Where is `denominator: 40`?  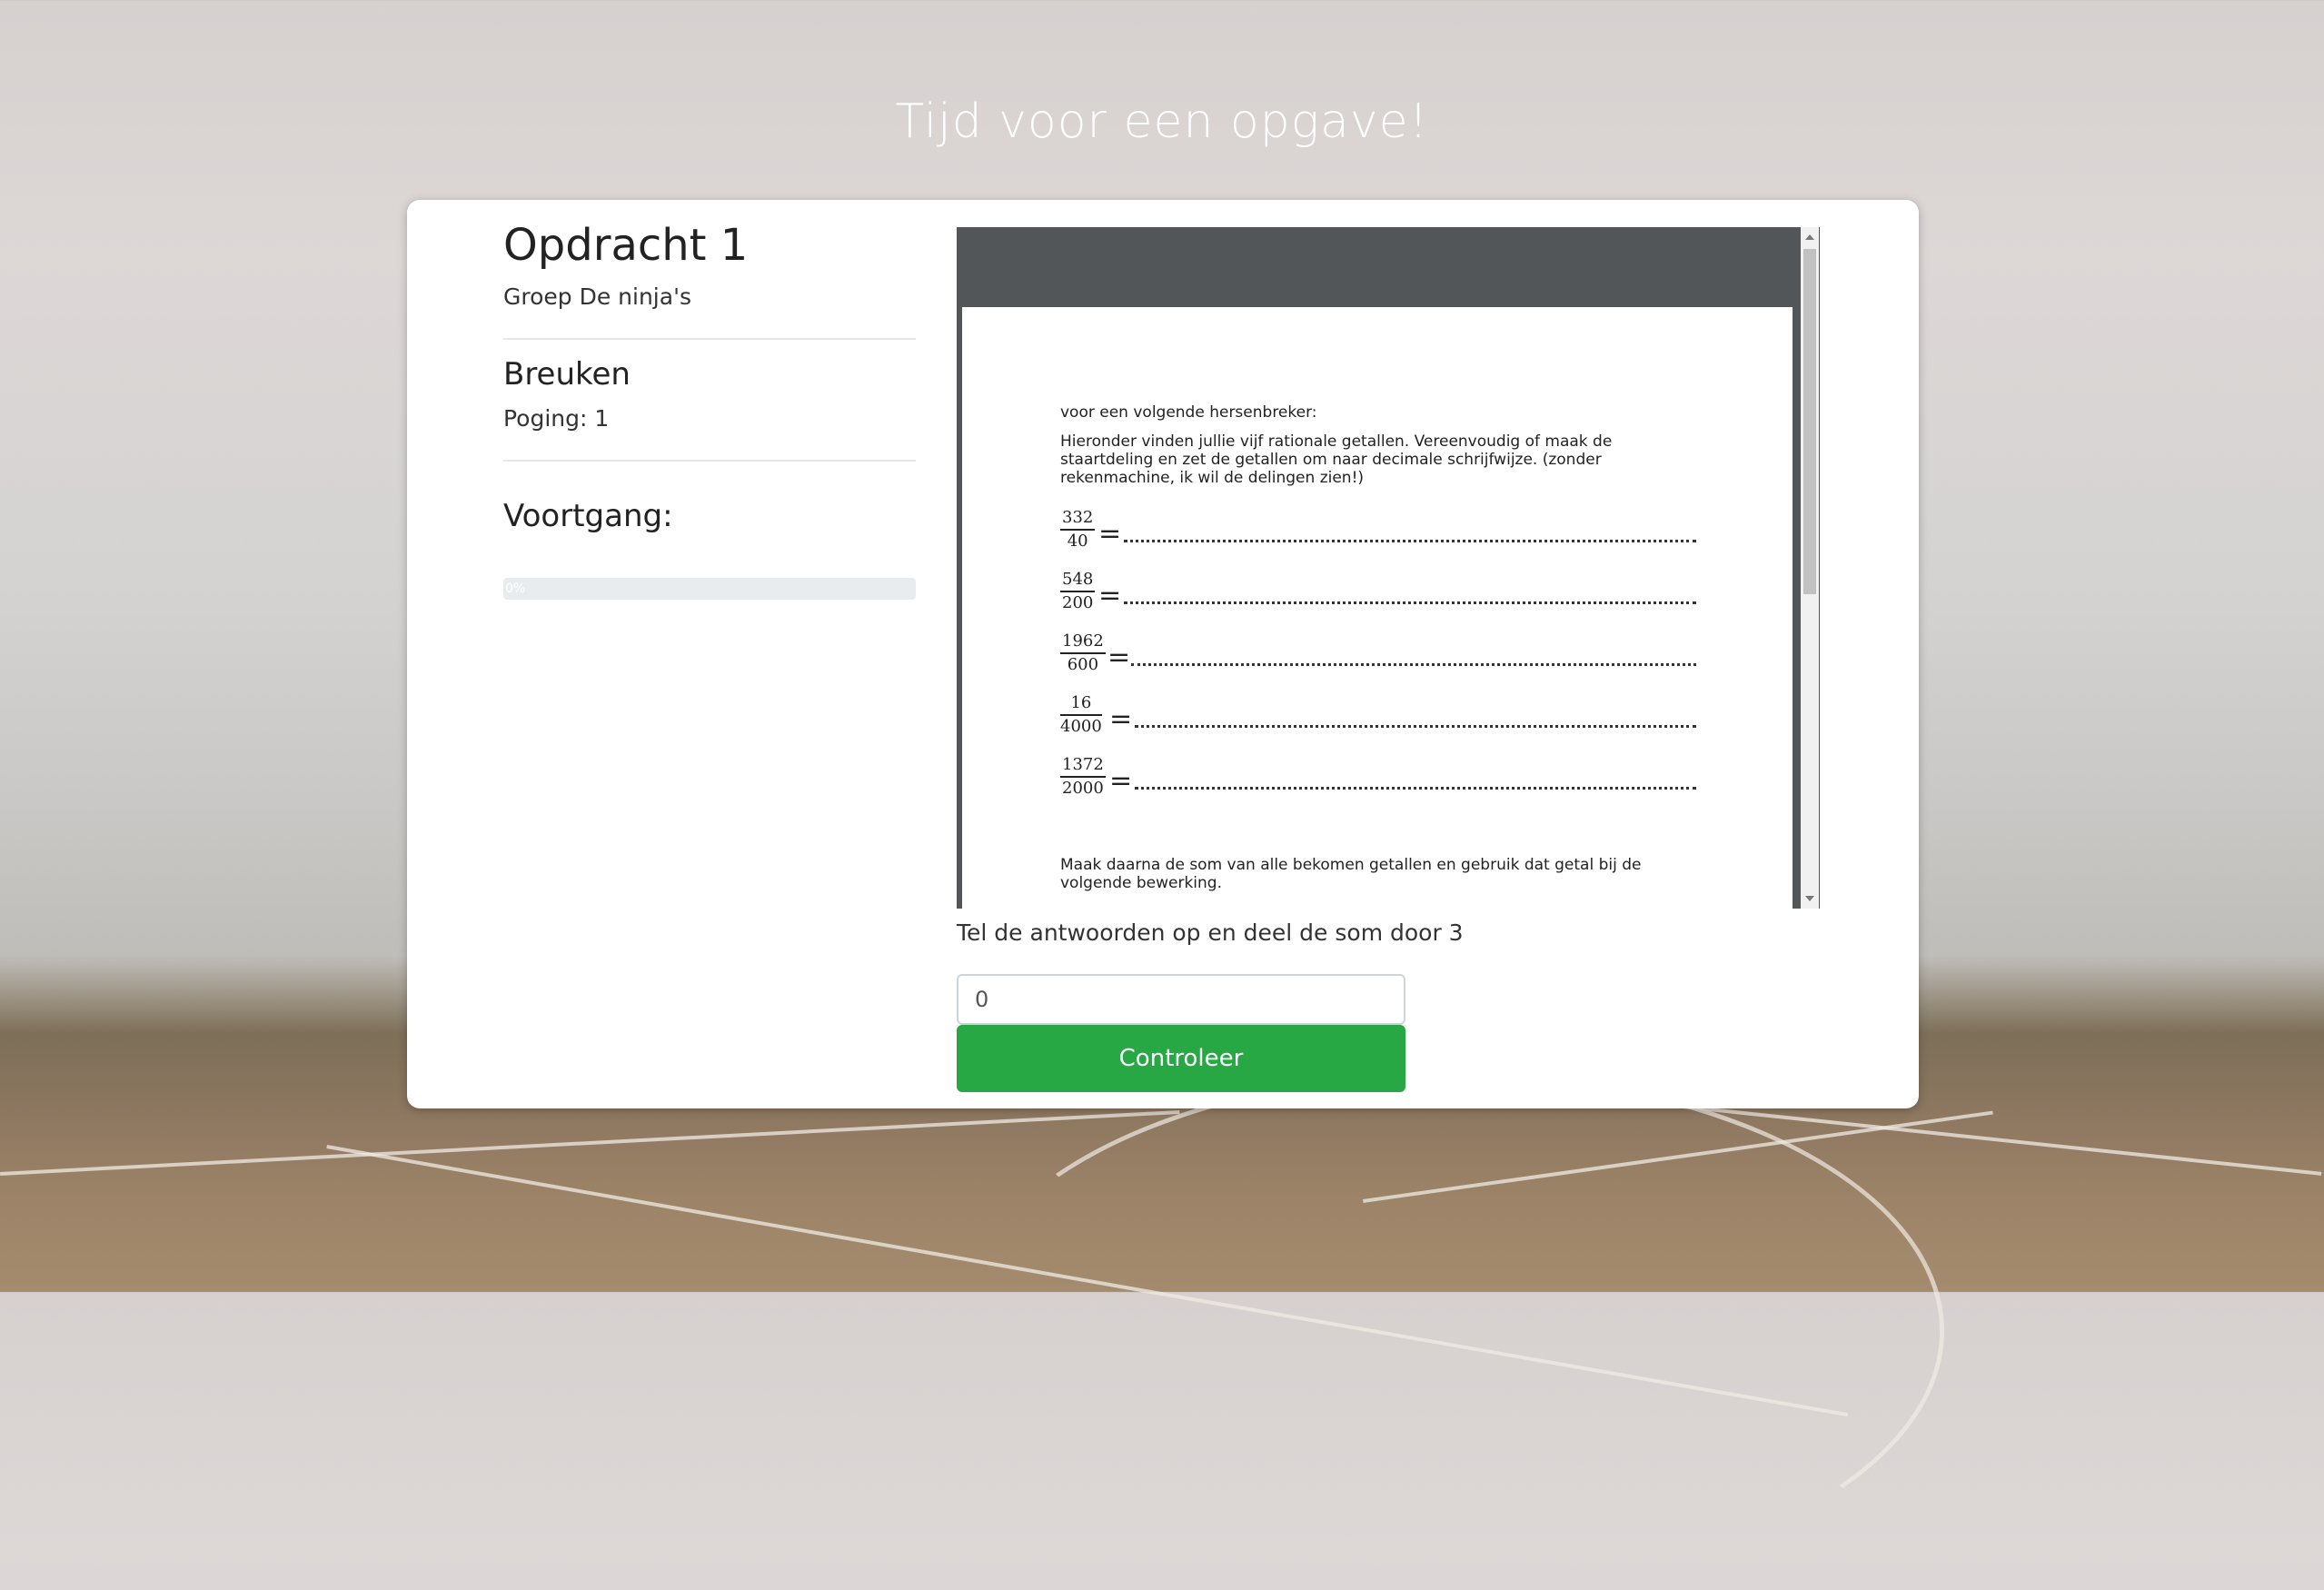
denominator: 40 is located at coordinates (1077, 541).